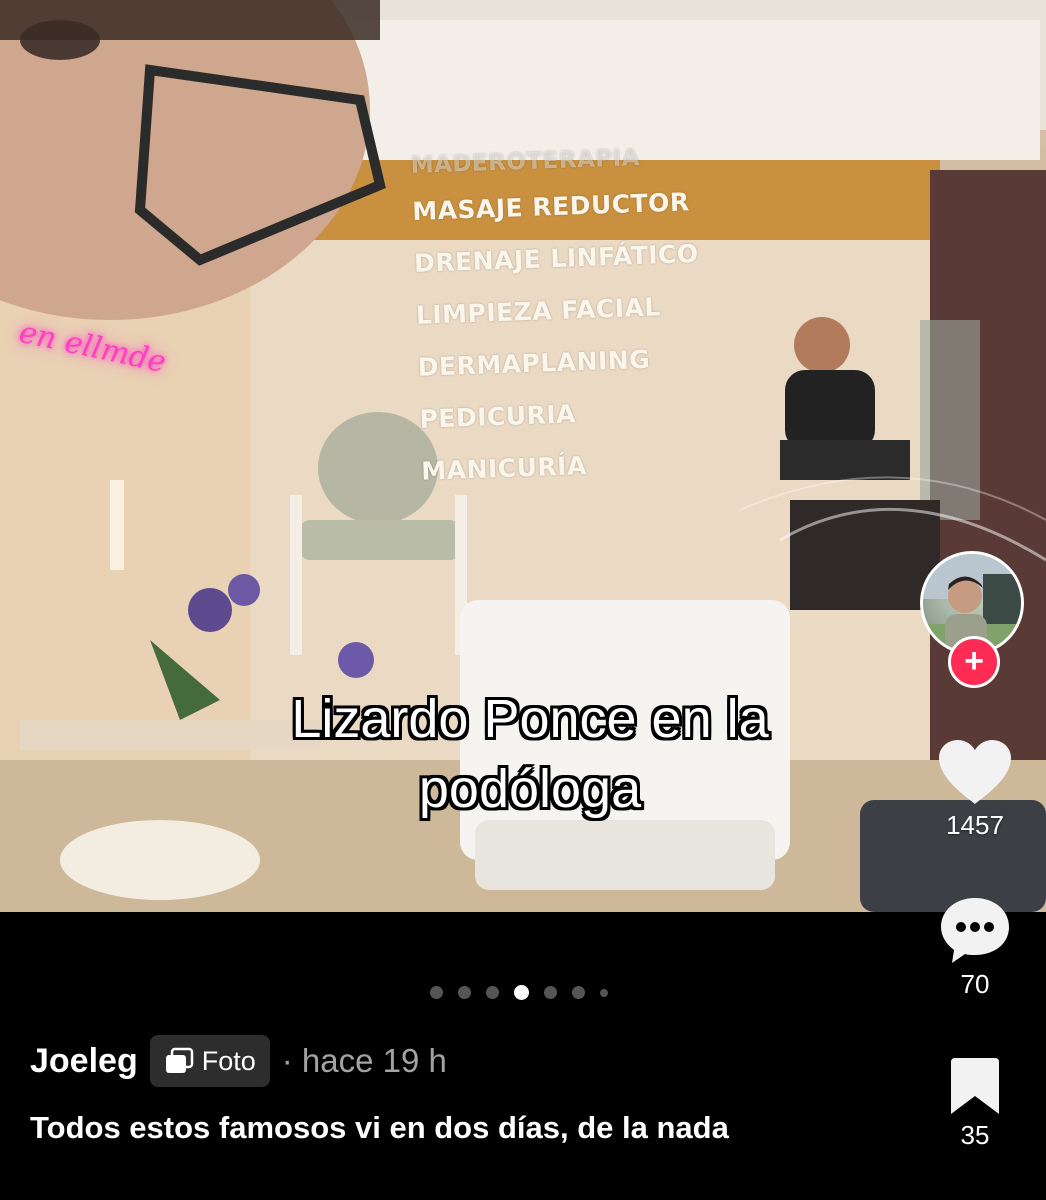 The height and width of the screenshot is (1200, 1046). Describe the element at coordinates (530, 754) in the screenshot. I see `overlay-caption: Lizardo Ponce en la podóloga` at that location.